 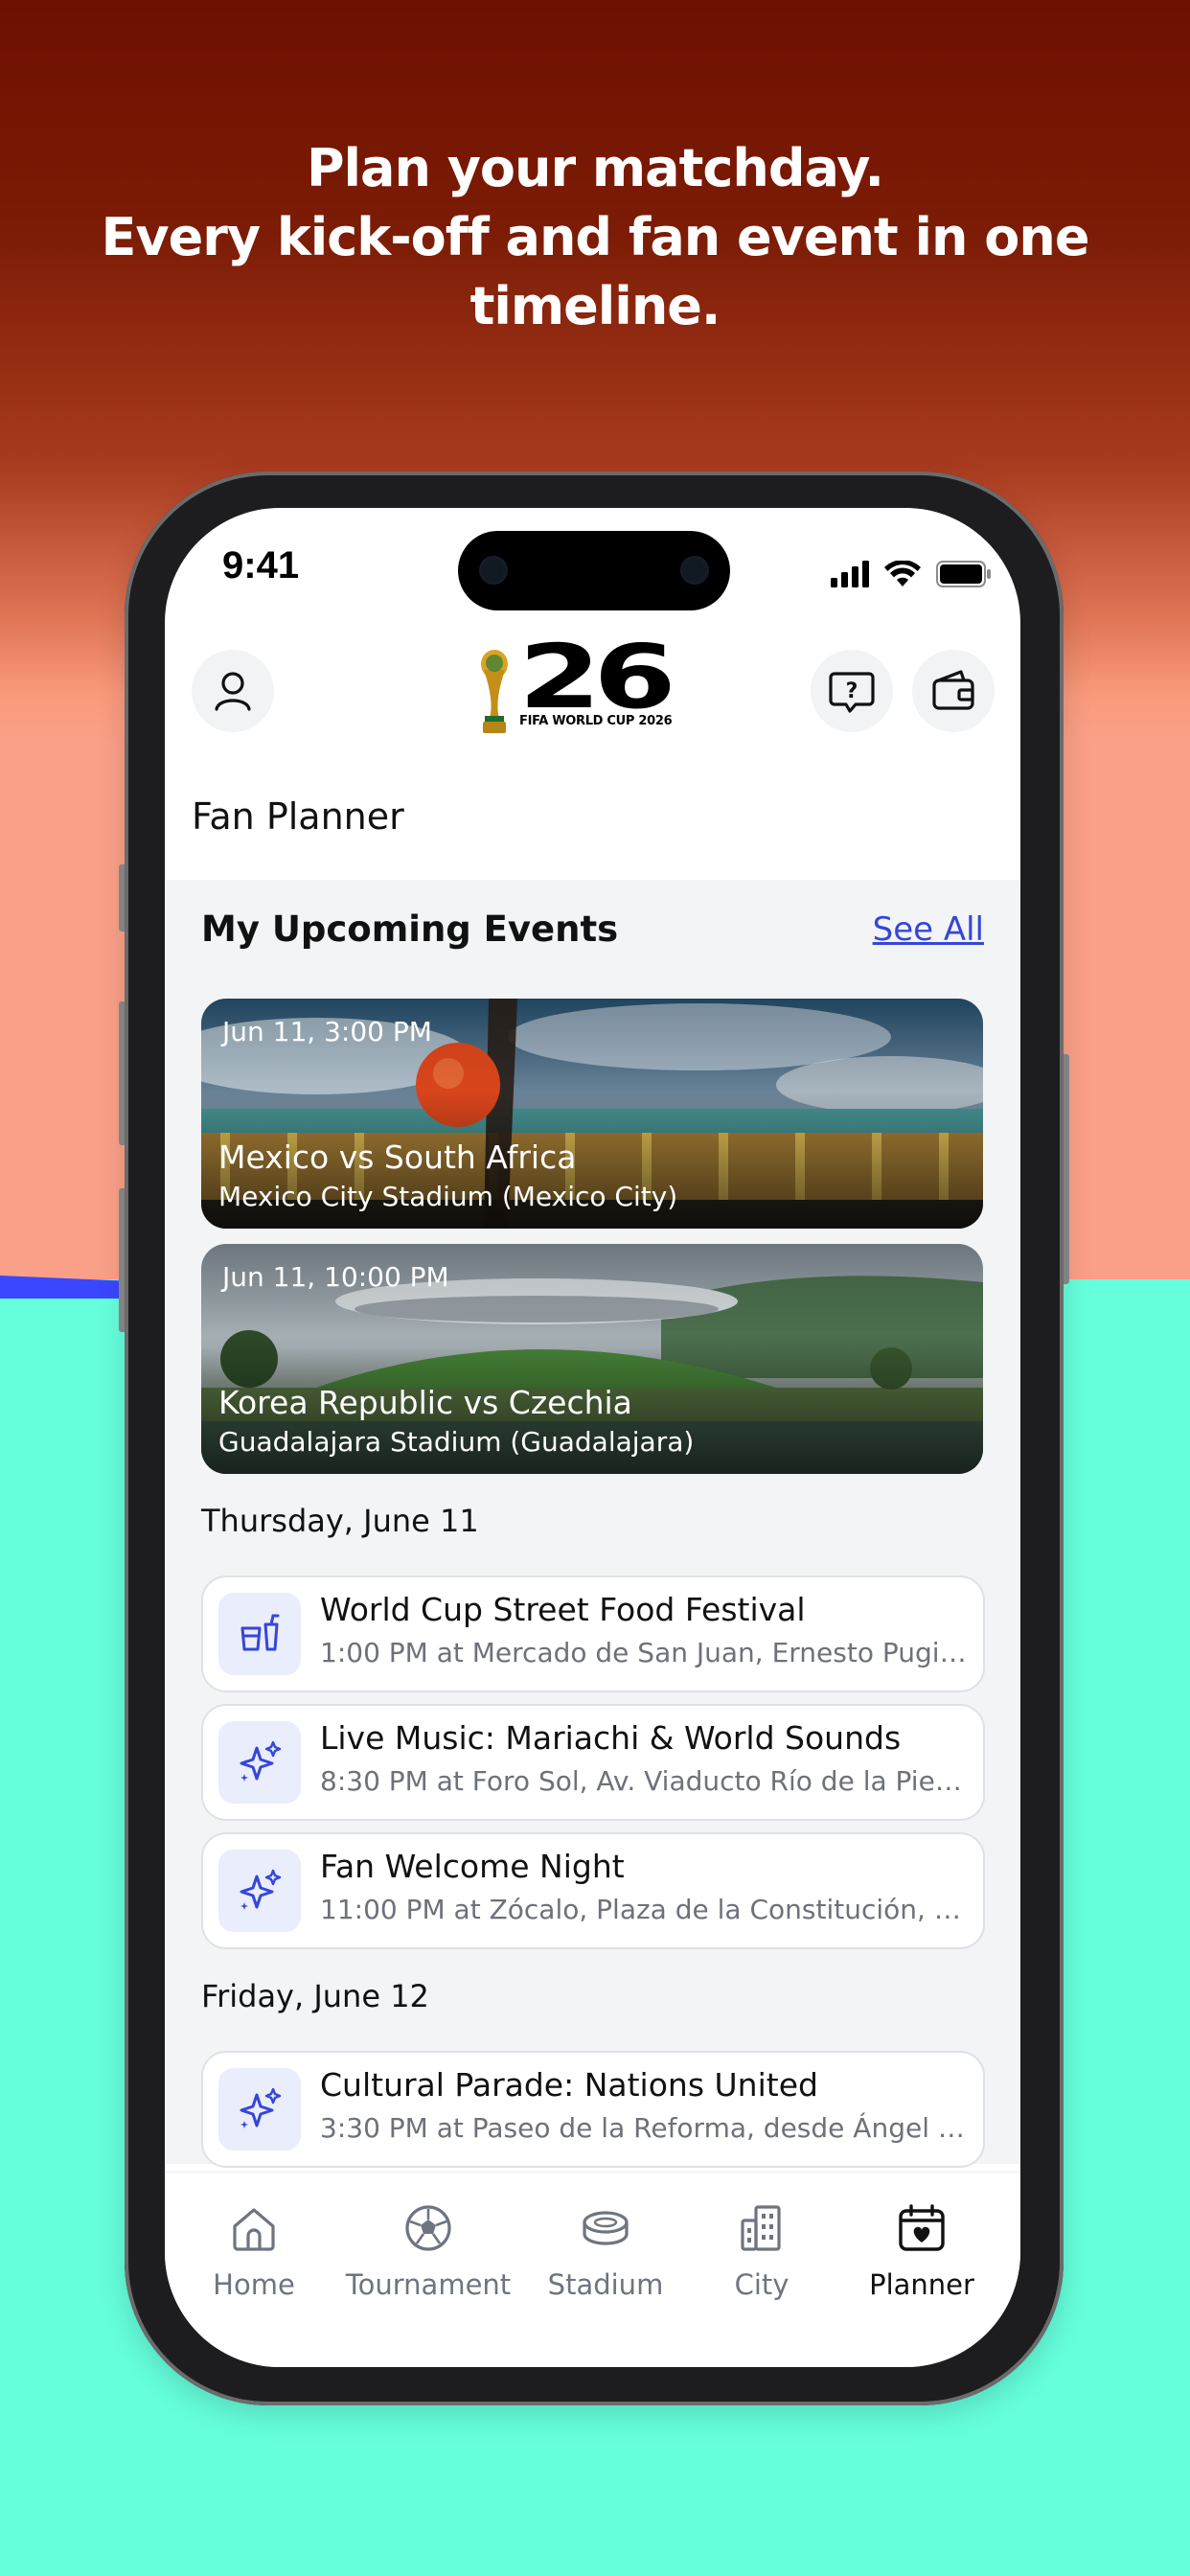 I want to click on tab-label: Stadium, so click(x=606, y=2284).